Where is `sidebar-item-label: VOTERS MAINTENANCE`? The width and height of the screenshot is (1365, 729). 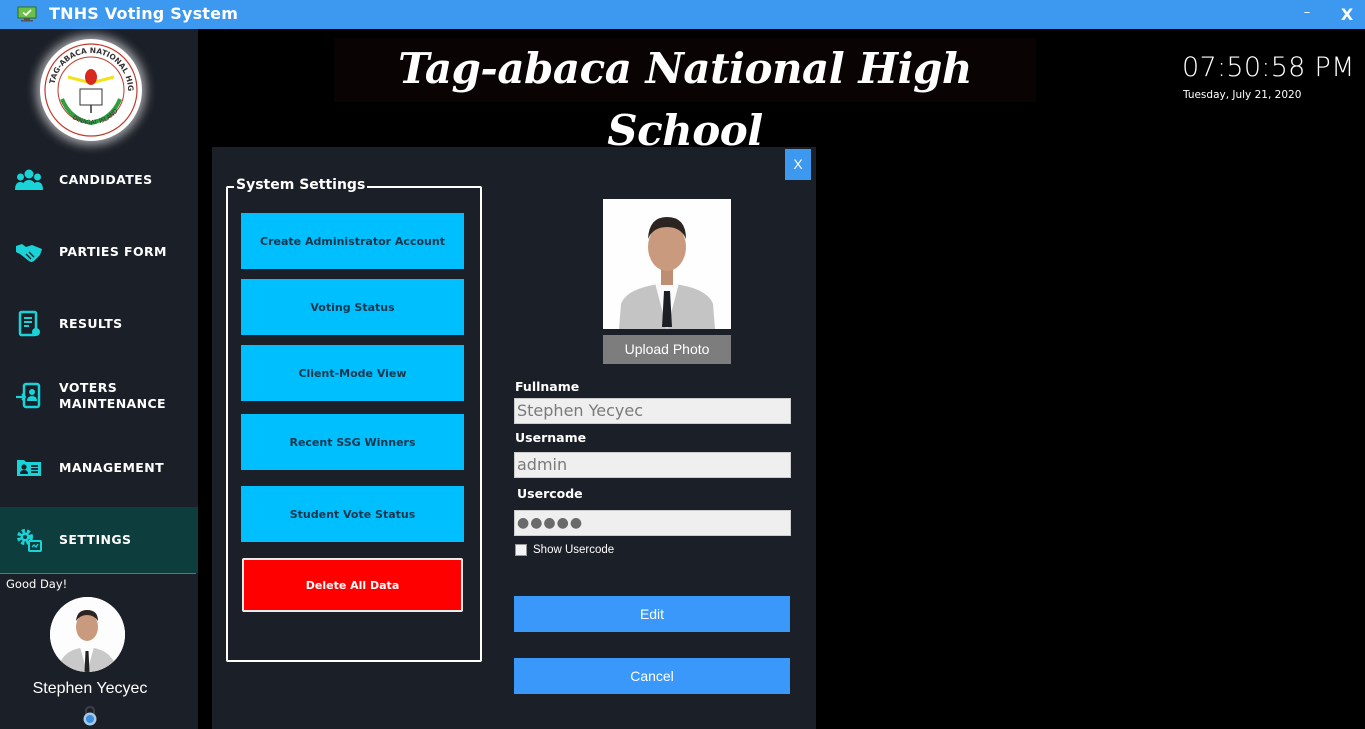 sidebar-item-label: VOTERS MAINTENANCE is located at coordinates (112, 396).